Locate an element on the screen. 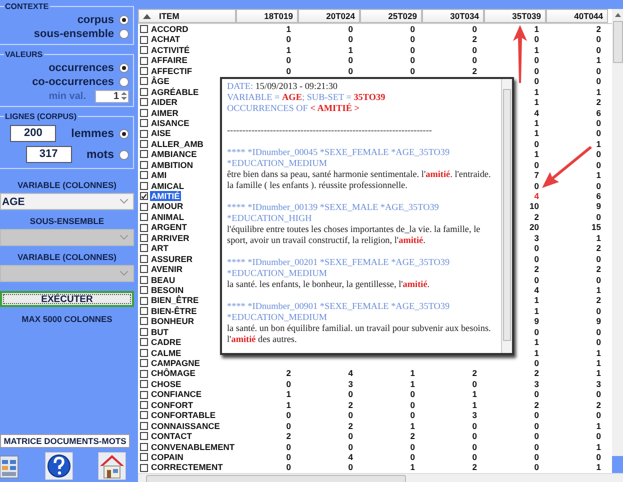 The image size is (623, 482). item-cell: ANIMAL is located at coordinates (168, 217).